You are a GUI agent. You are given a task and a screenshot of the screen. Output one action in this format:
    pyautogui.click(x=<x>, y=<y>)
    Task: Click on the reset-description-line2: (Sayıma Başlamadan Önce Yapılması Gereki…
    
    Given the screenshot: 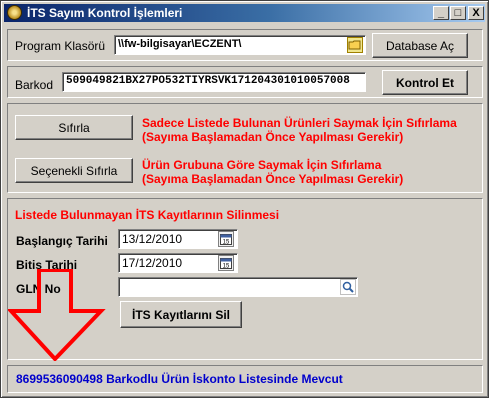 What is the action you would take?
    pyautogui.click(x=273, y=137)
    